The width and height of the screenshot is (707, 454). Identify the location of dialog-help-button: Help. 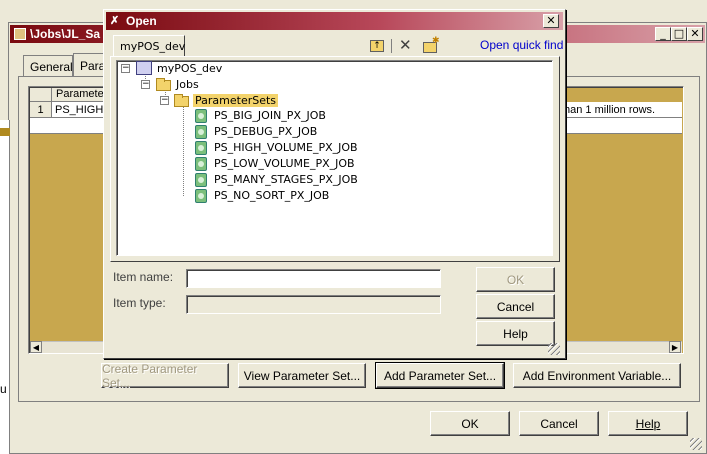
(515, 333).